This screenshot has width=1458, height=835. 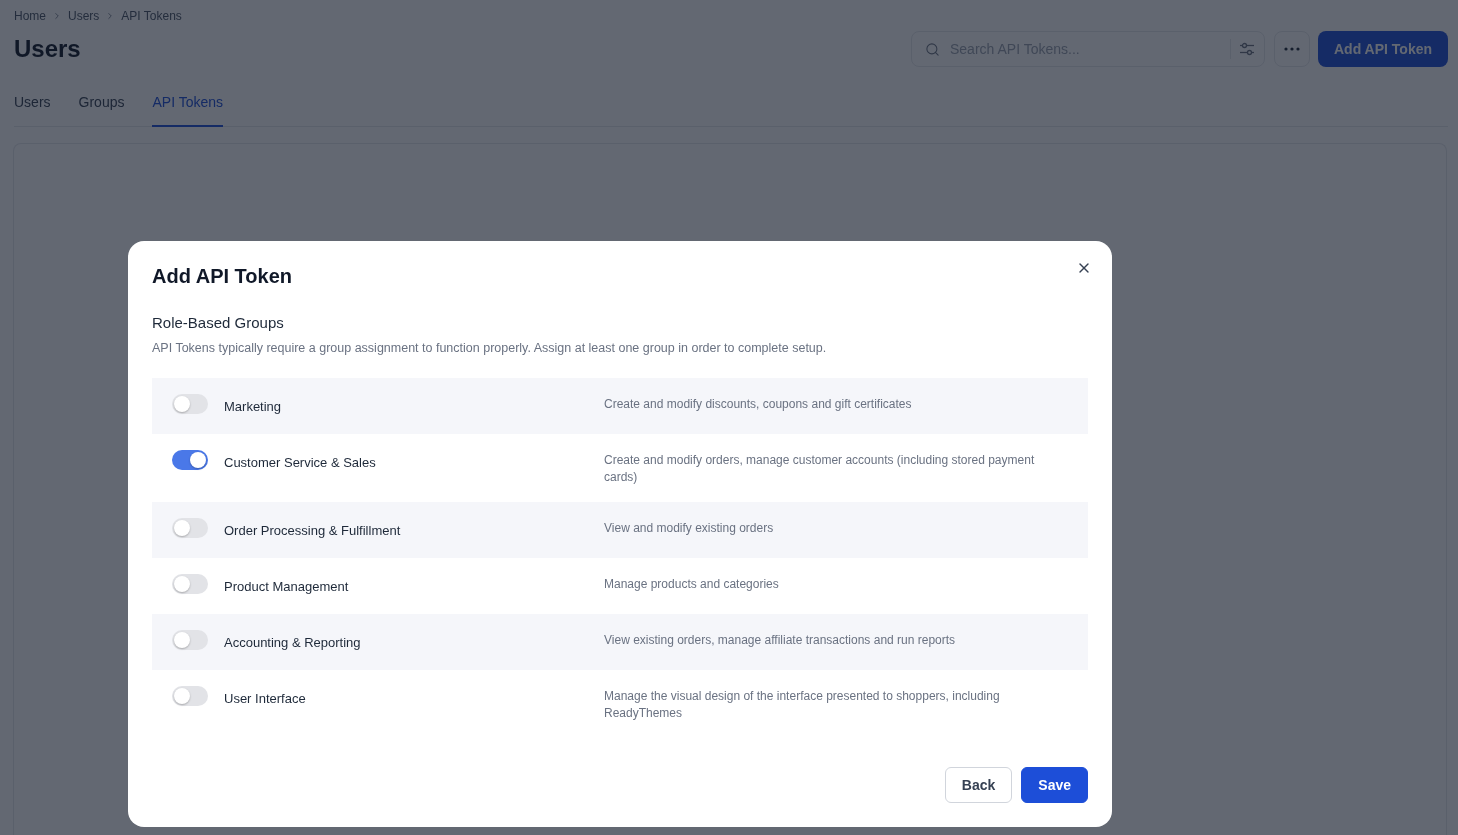 What do you see at coordinates (300, 462) in the screenshot?
I see `group-name: Customer Service & Sales` at bounding box center [300, 462].